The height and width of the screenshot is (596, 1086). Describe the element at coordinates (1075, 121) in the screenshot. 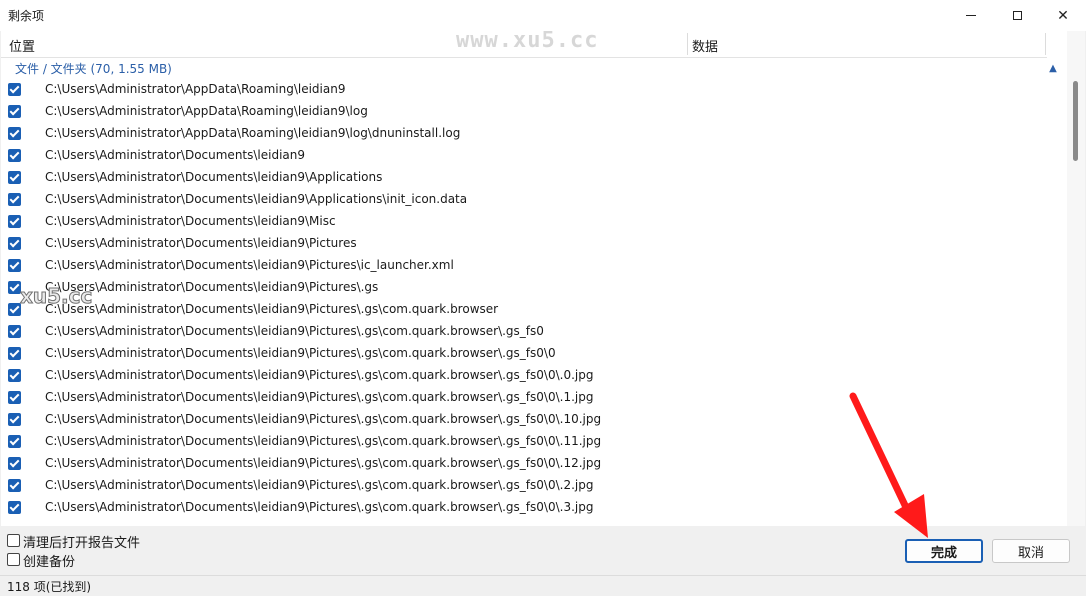

I see `scrollbar-thumb` at that location.